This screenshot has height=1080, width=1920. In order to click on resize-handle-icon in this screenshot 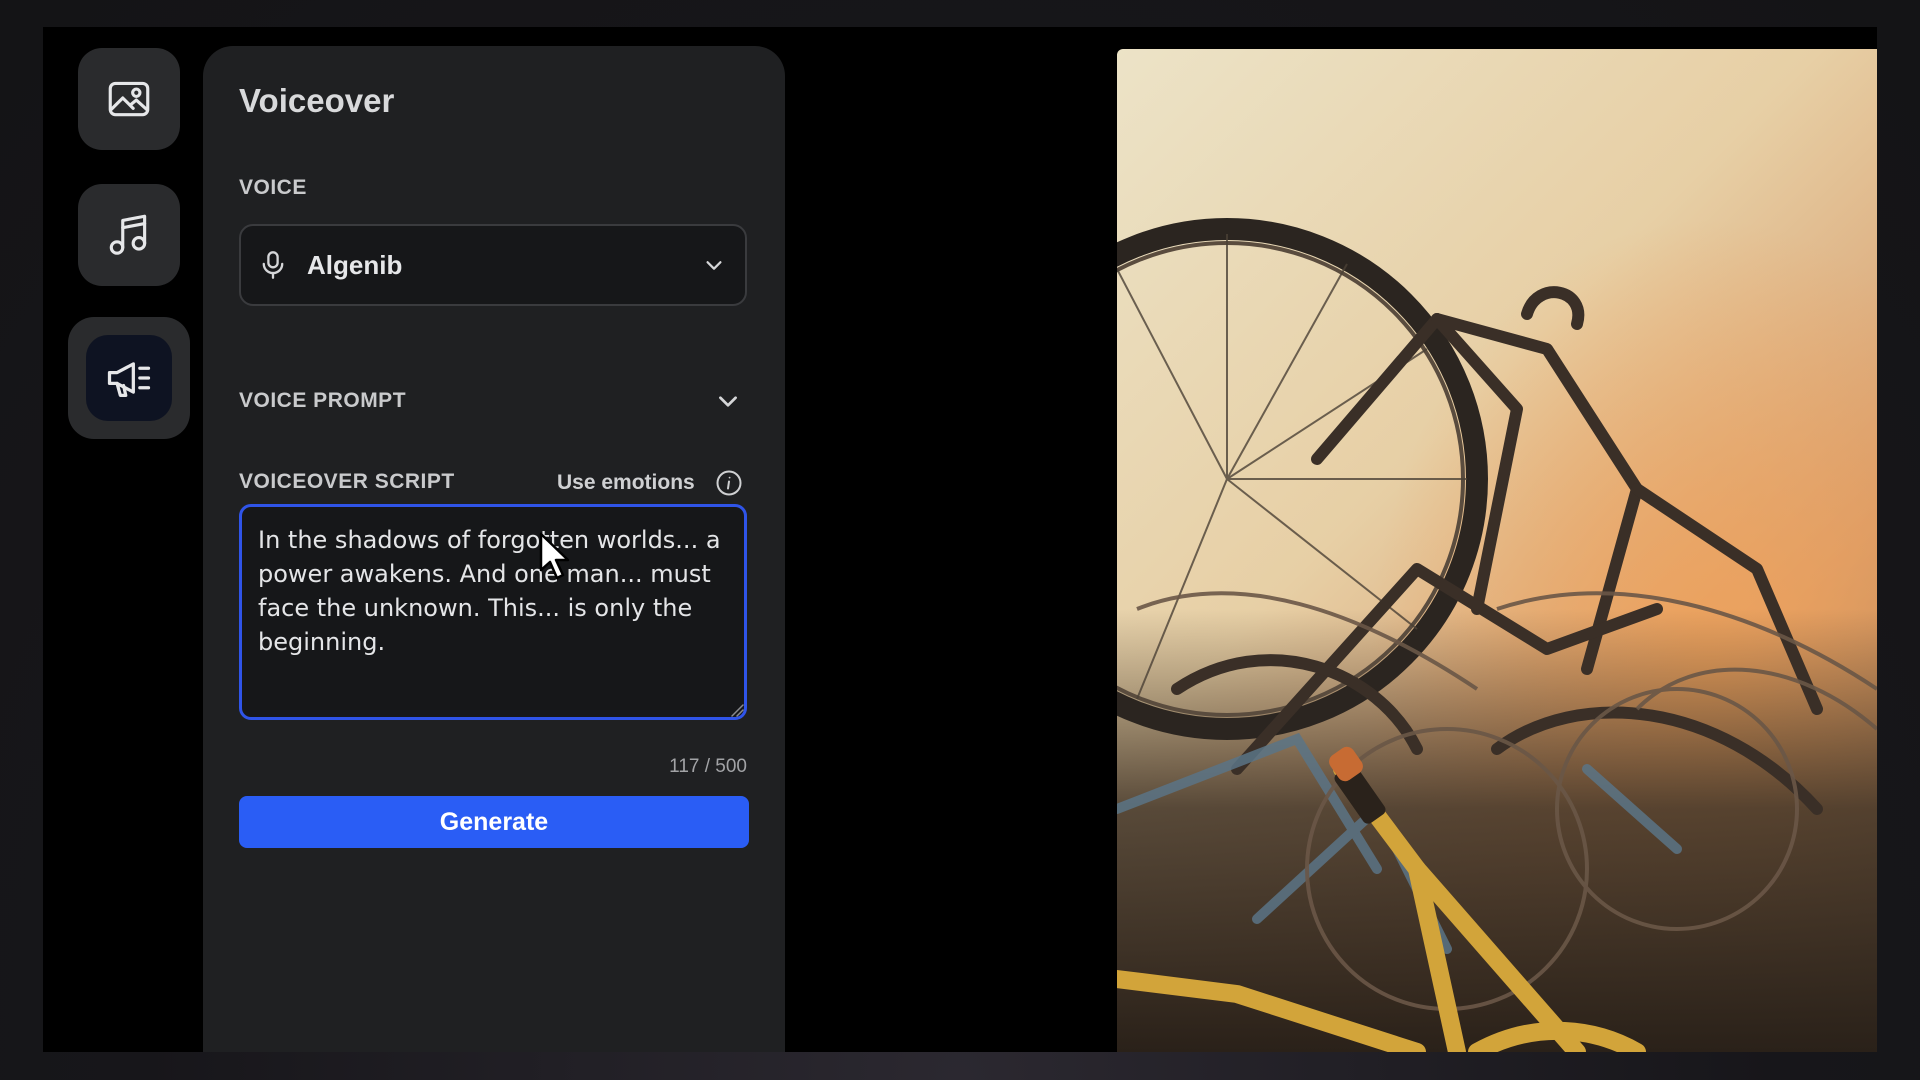, I will do `click(737, 710)`.